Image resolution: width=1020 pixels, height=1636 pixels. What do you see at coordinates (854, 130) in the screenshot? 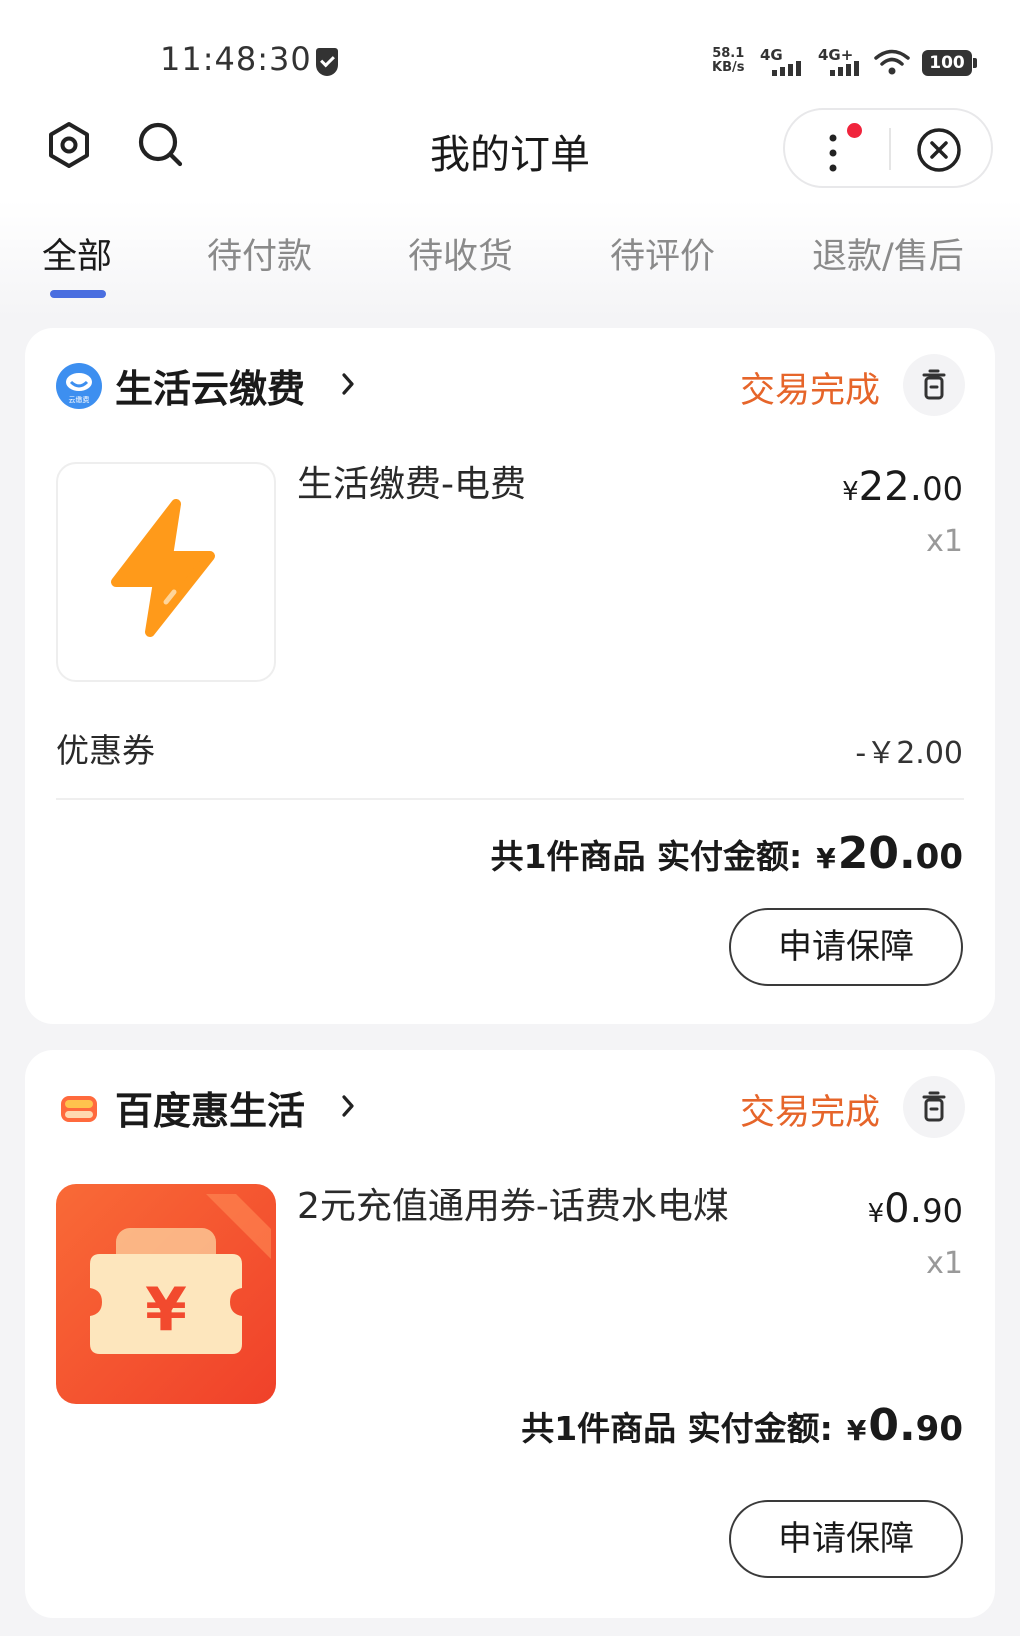
I see `notification-dot` at bounding box center [854, 130].